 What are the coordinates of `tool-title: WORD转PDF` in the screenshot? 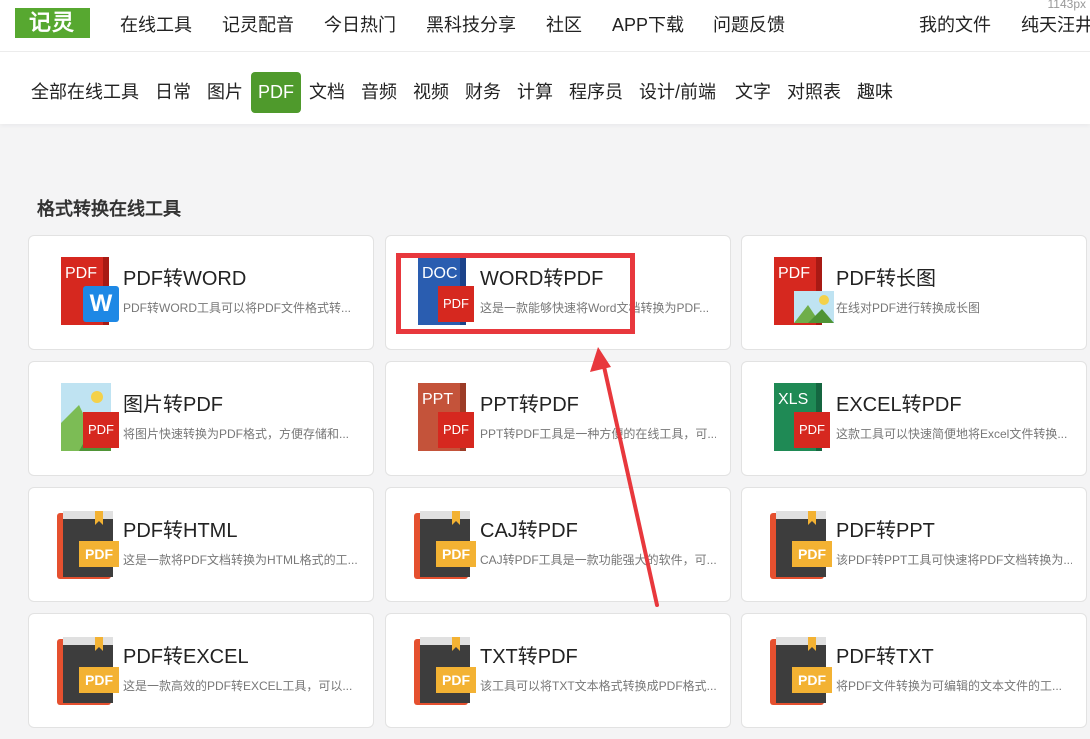 It's located at (542, 279).